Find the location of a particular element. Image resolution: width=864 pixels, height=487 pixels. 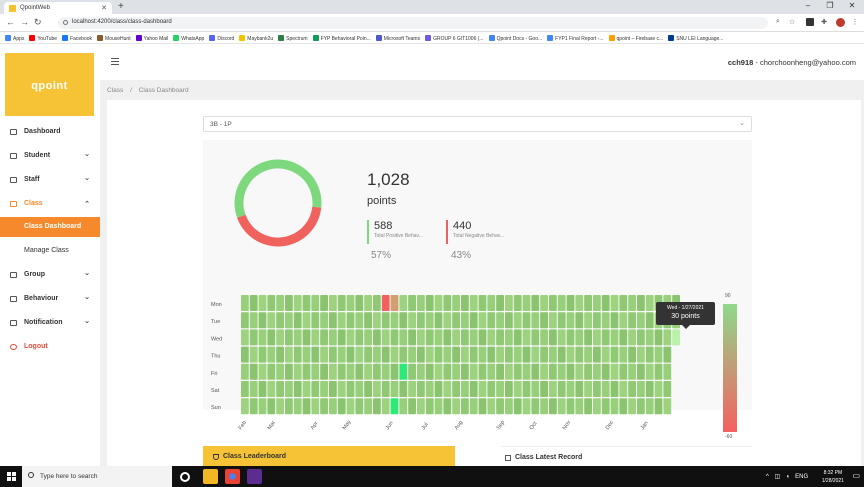

volume-icon: ◖ is located at coordinates (788, 477).